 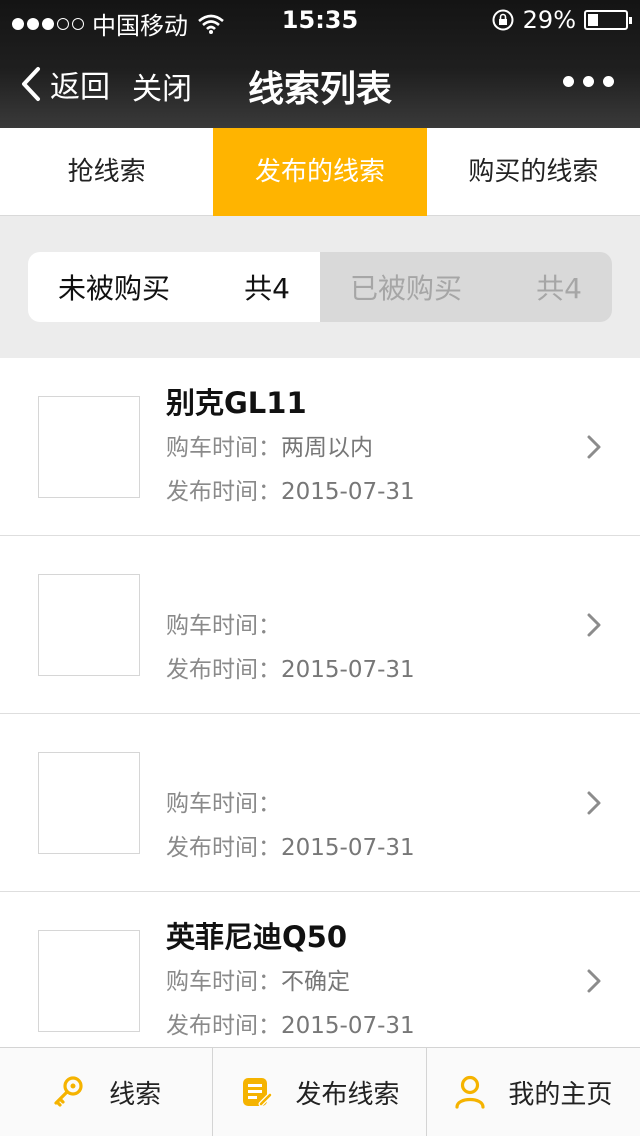 I want to click on bottom-tab-publish: 发布线索, so click(x=320, y=1092).